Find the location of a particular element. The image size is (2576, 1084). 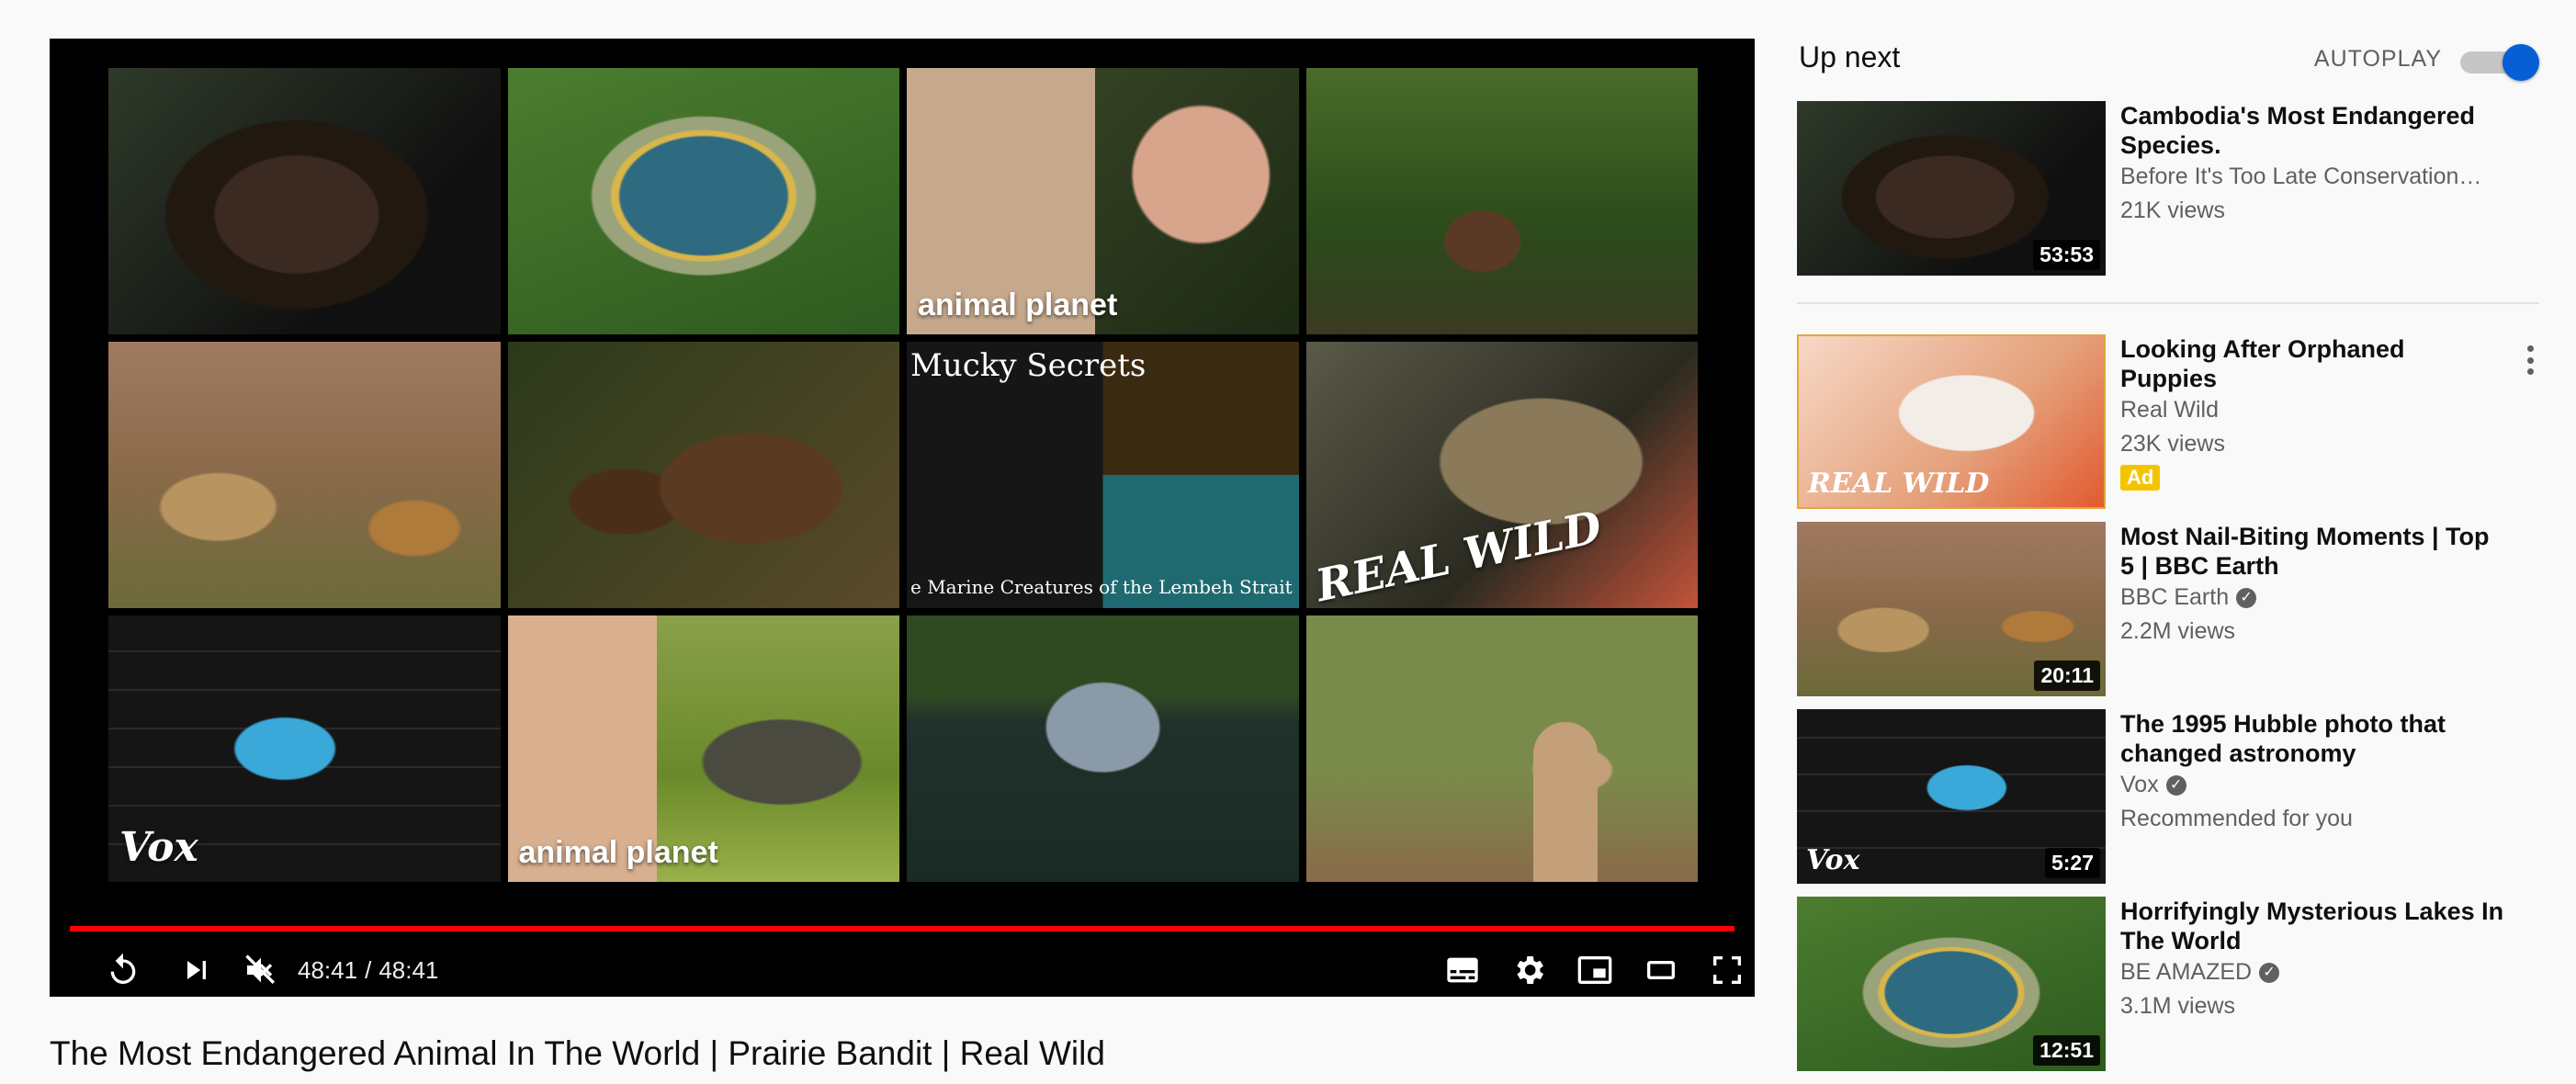

recommendation-note: Recommended for you is located at coordinates (2236, 818).